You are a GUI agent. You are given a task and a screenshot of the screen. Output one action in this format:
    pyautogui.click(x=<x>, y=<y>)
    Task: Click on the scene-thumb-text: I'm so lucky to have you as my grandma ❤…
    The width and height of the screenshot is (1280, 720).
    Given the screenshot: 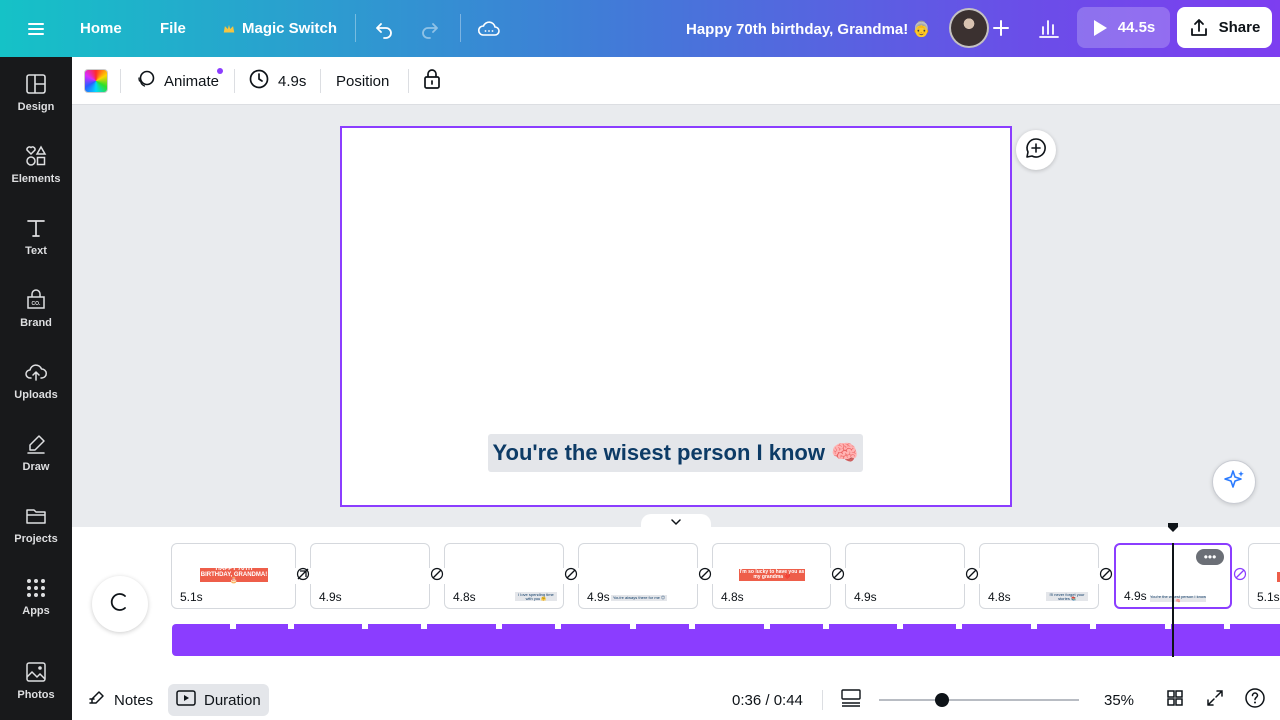 What is the action you would take?
    pyautogui.click(x=772, y=575)
    